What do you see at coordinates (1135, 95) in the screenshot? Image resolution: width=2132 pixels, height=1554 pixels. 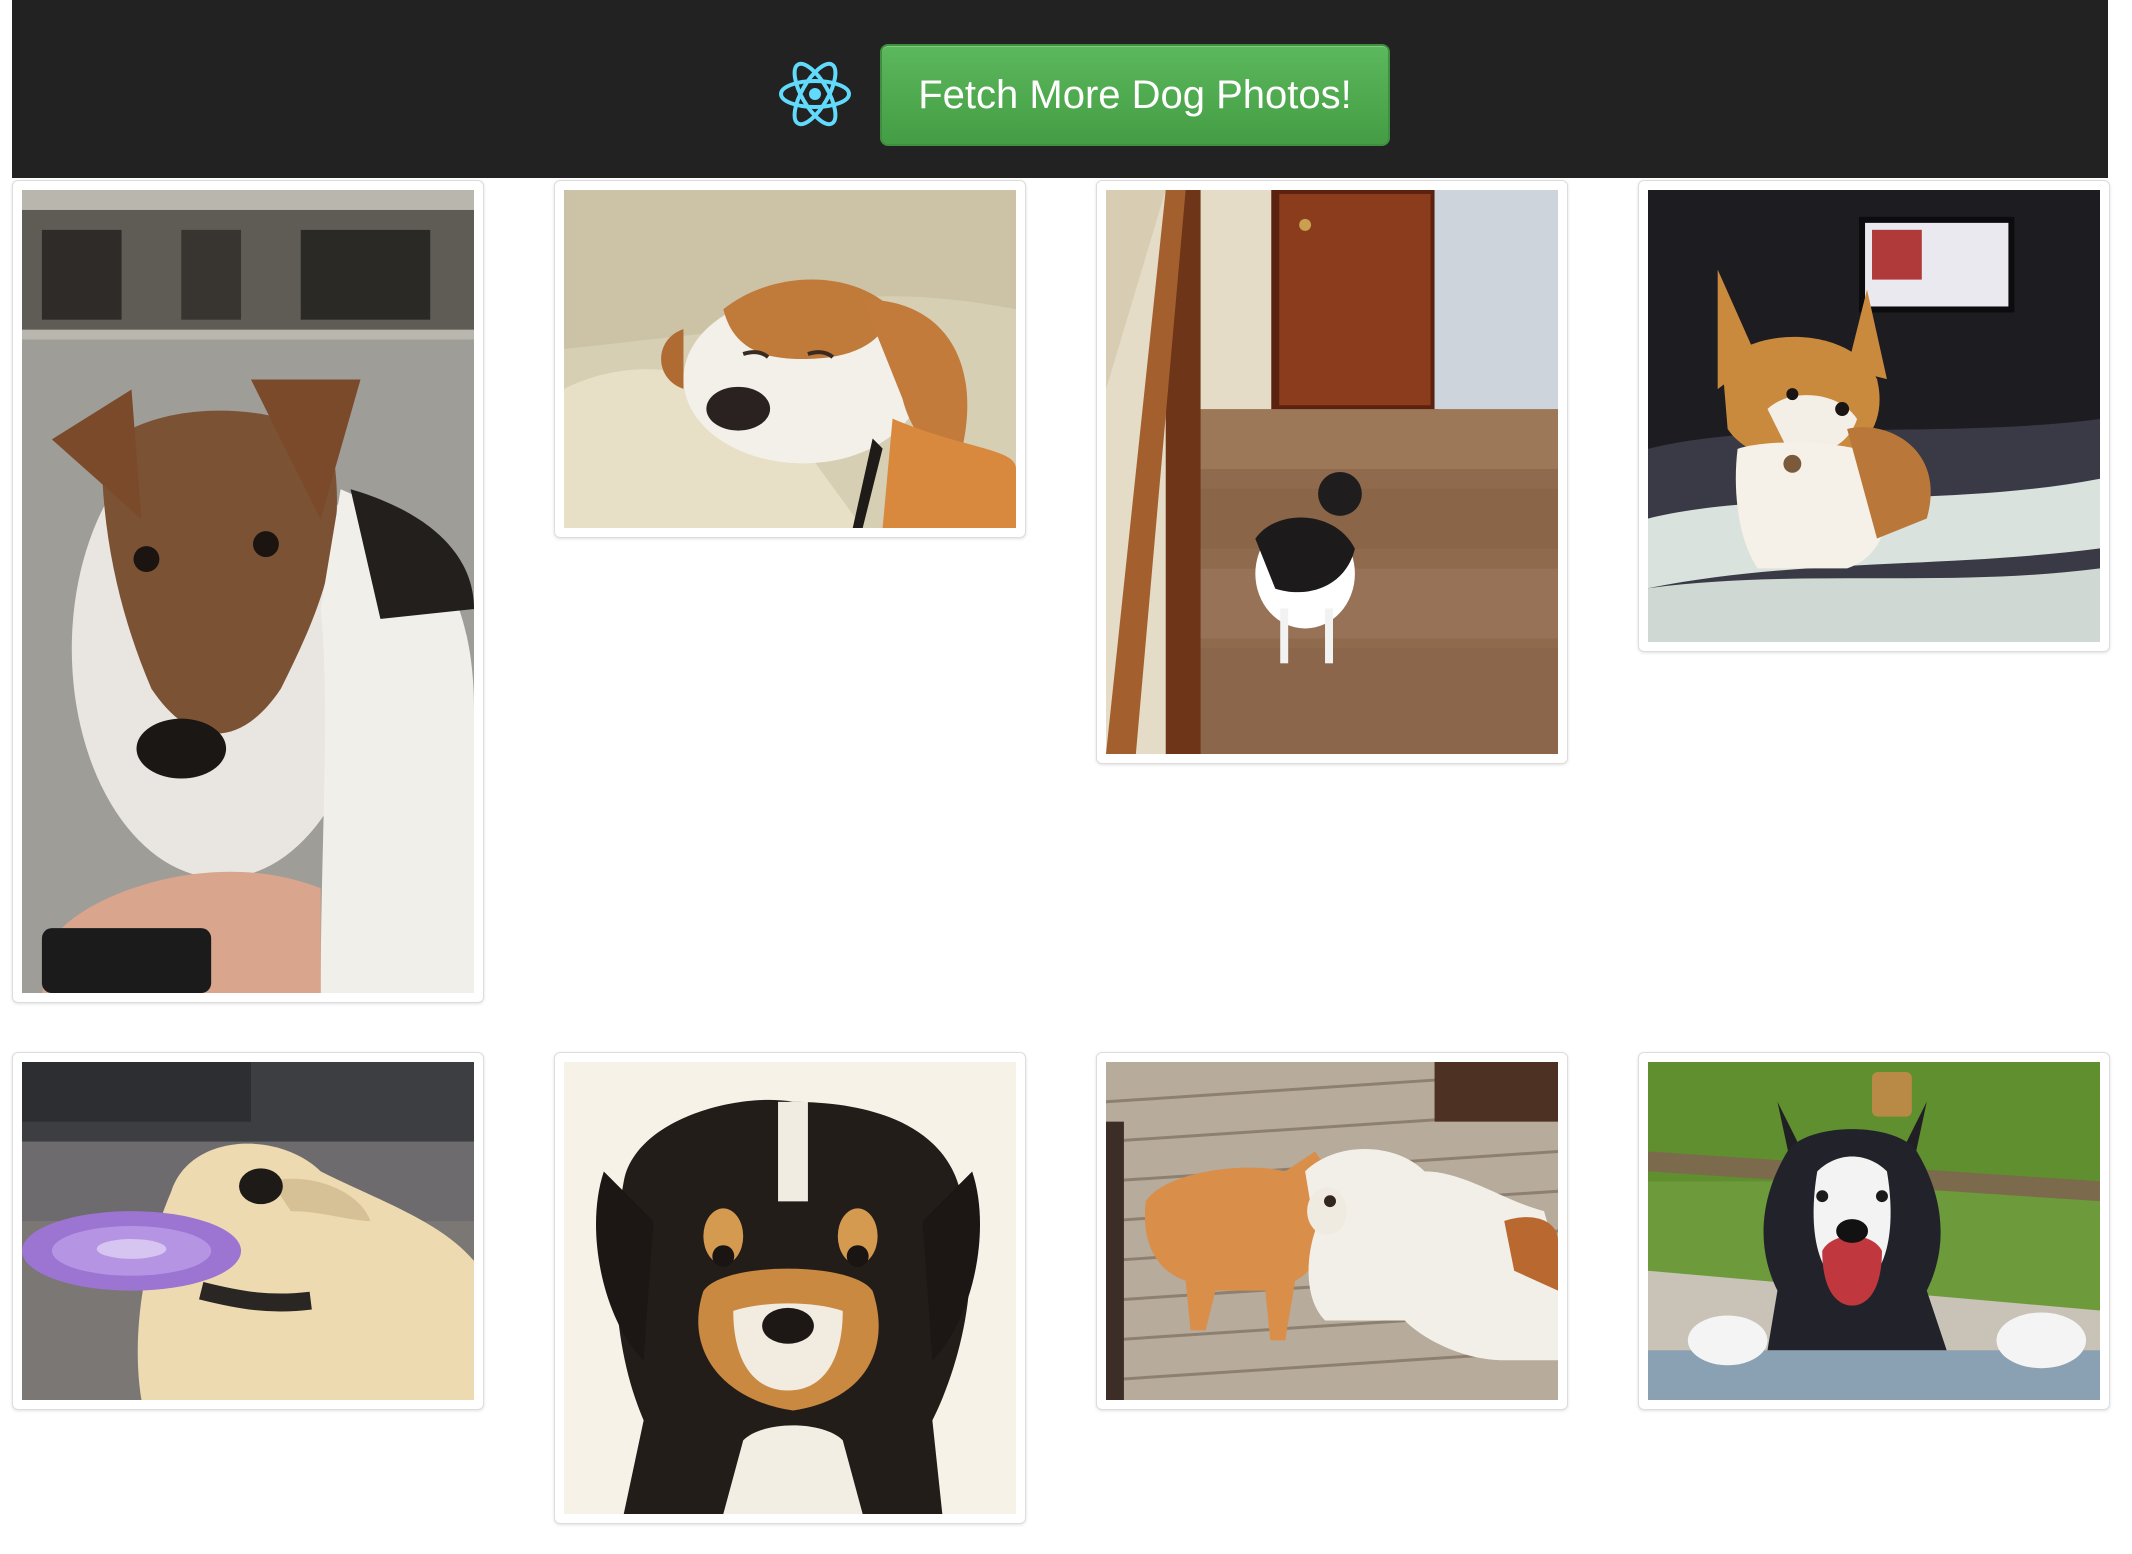 I see `fetch-more-button: Fetch More Dog Photos!` at bounding box center [1135, 95].